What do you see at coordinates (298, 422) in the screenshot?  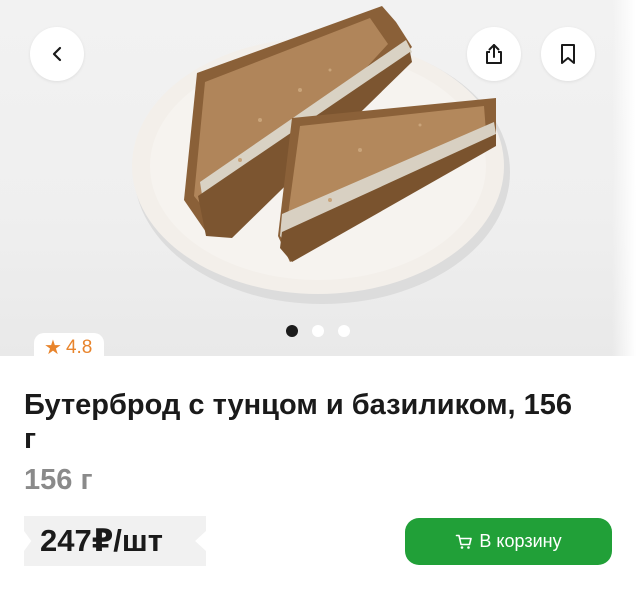 I see `product-title: Бутерброд с тунцом и базиликом, 156 г` at bounding box center [298, 422].